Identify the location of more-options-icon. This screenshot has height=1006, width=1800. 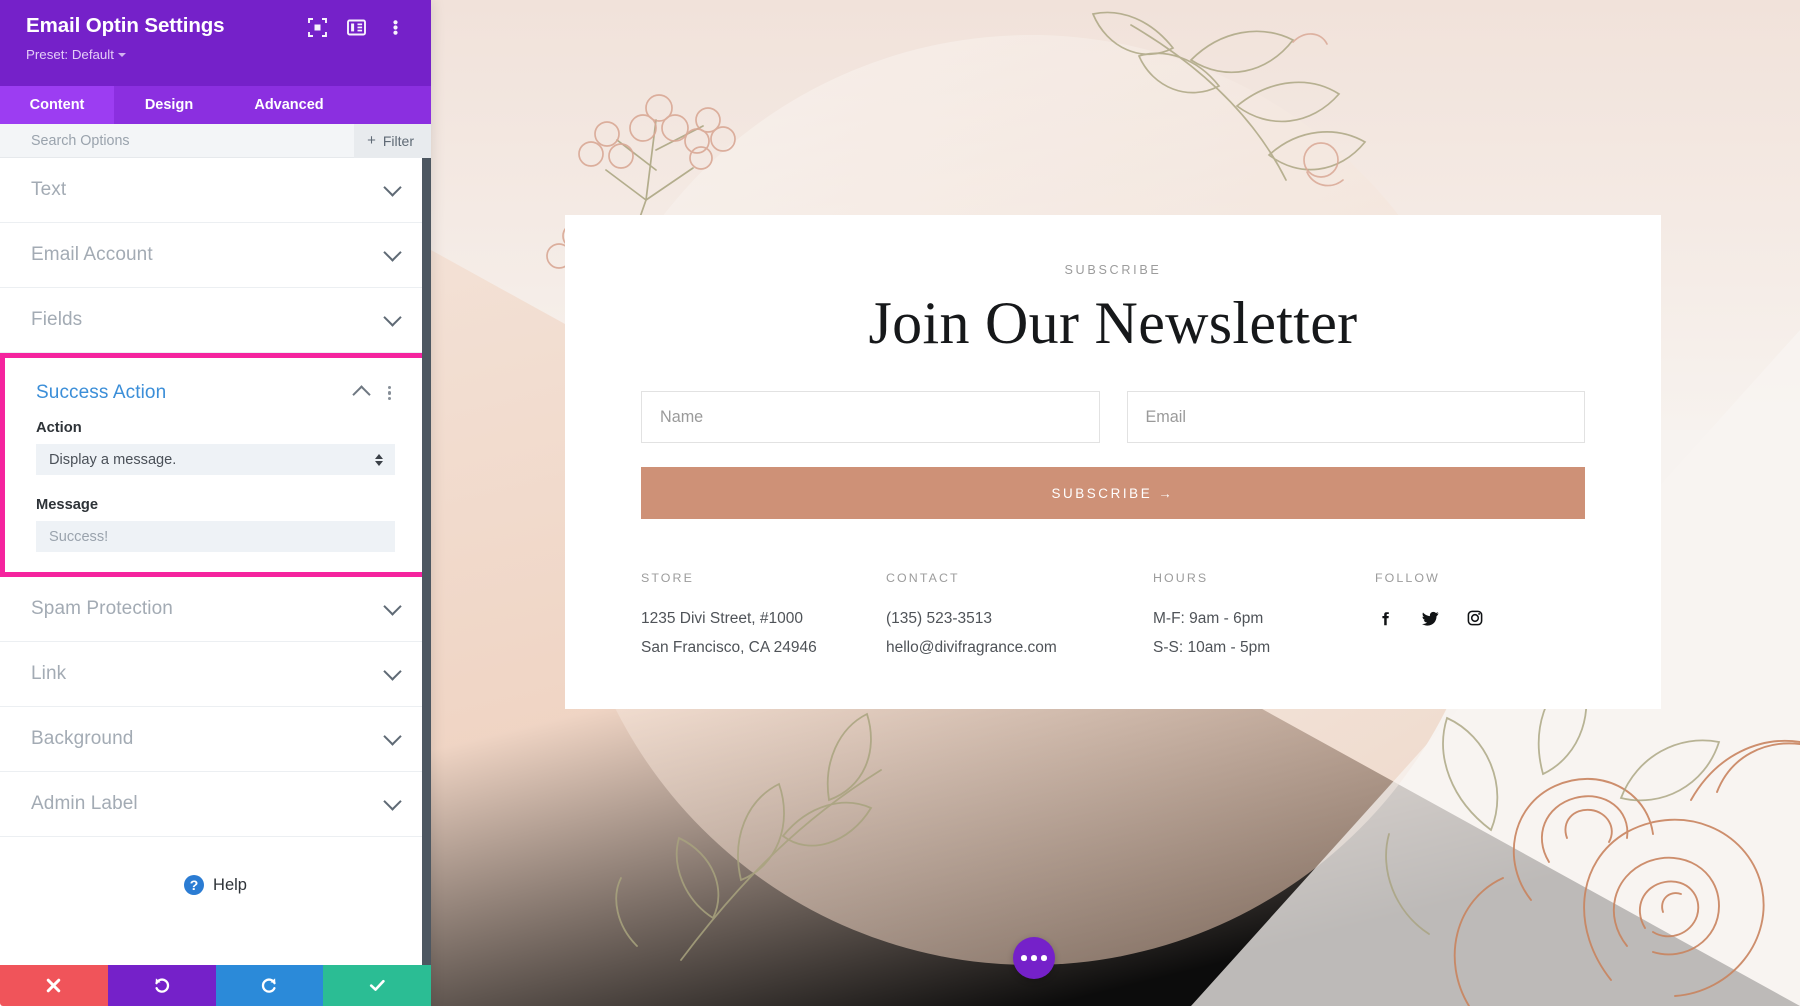
(395, 27).